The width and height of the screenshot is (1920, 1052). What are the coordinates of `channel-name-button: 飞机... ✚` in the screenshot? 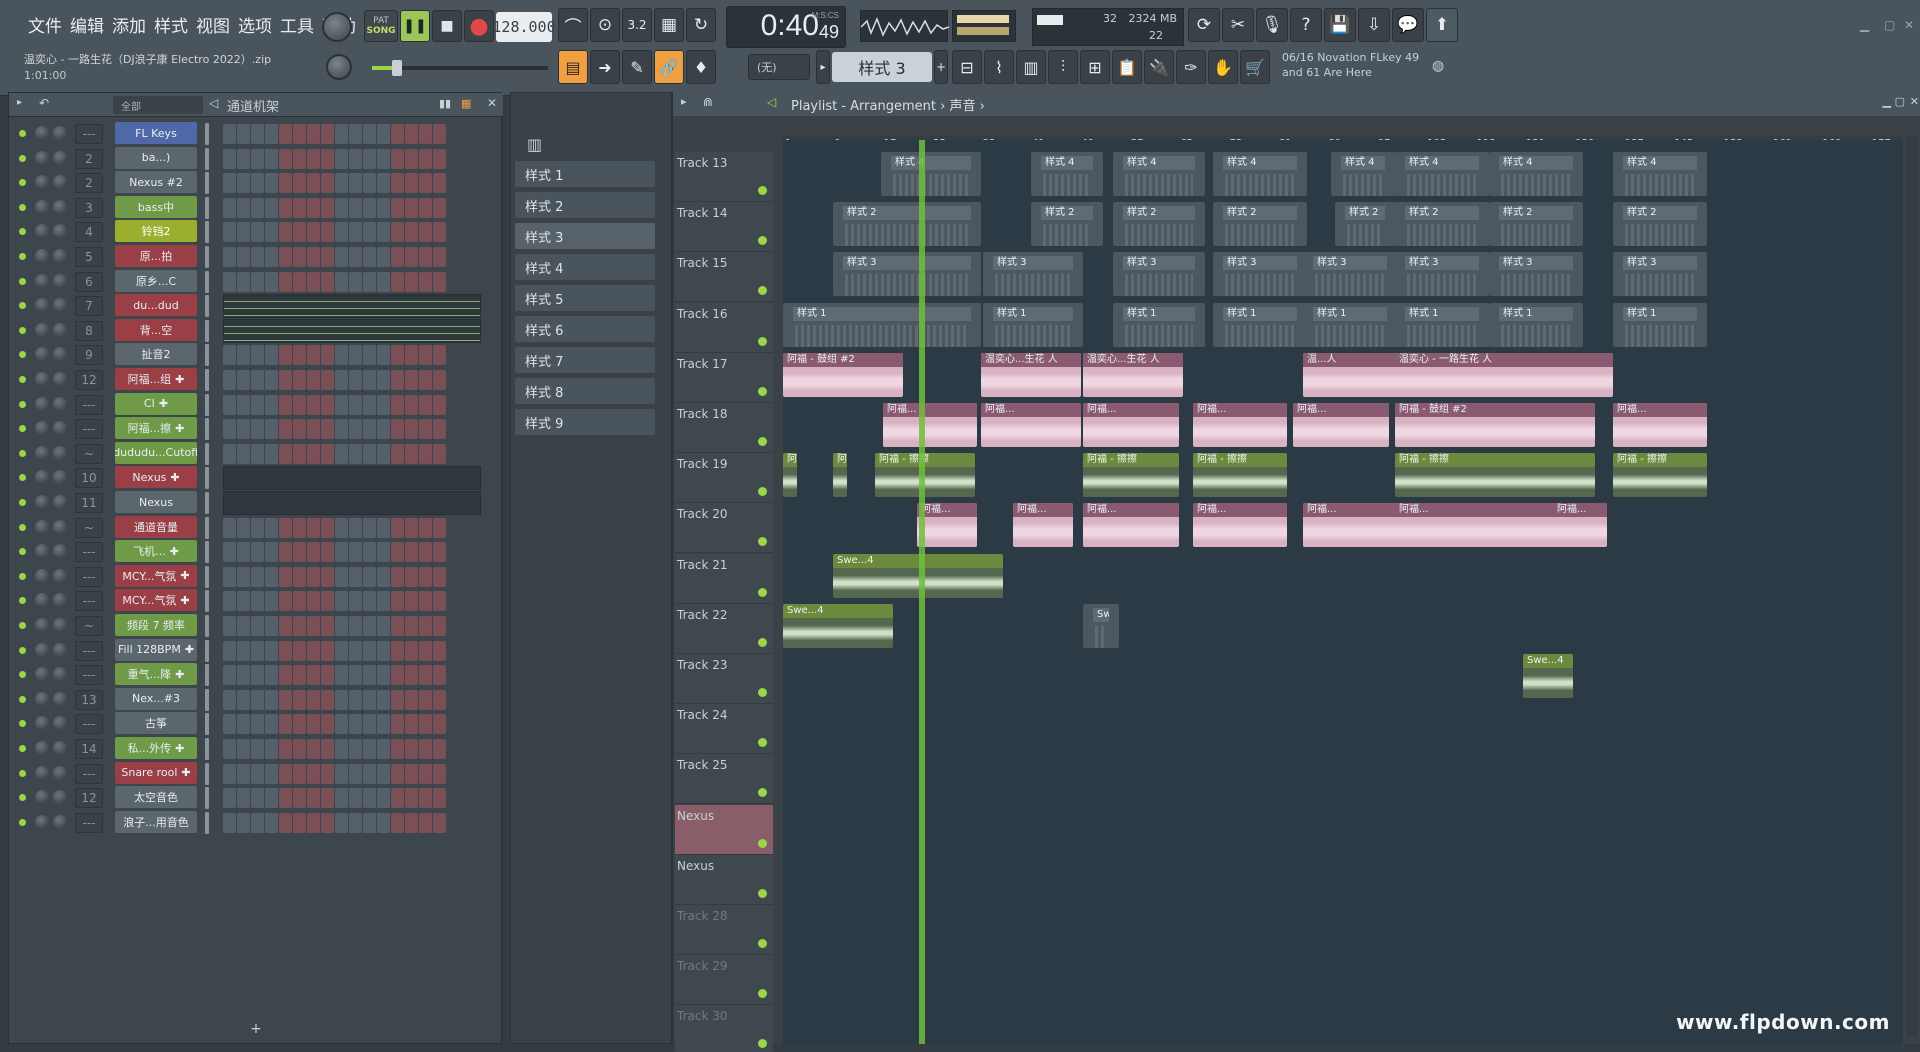 It's located at (156, 551).